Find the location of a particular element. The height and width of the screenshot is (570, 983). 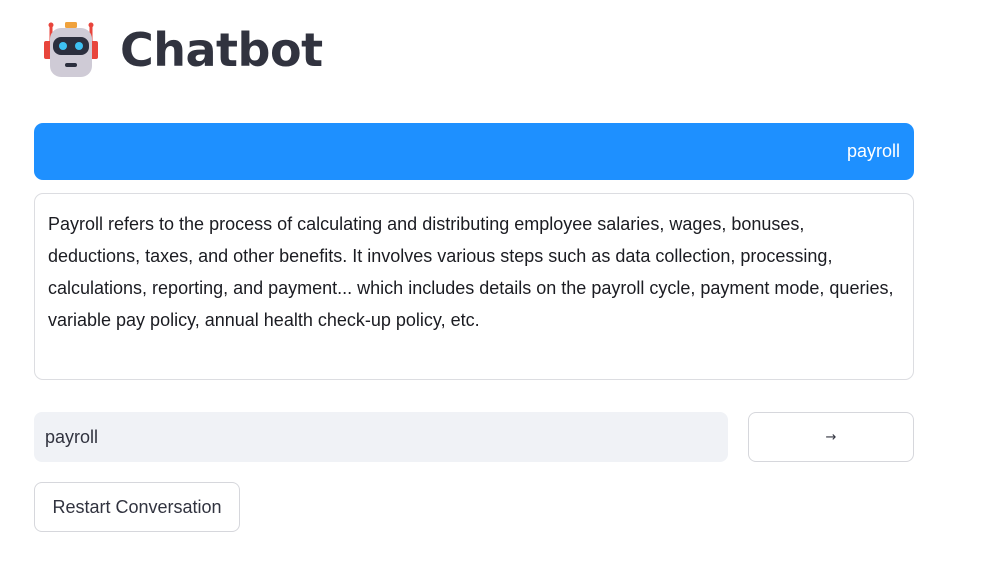

restart-conversation-button: Restart Conversation is located at coordinates (137, 507).